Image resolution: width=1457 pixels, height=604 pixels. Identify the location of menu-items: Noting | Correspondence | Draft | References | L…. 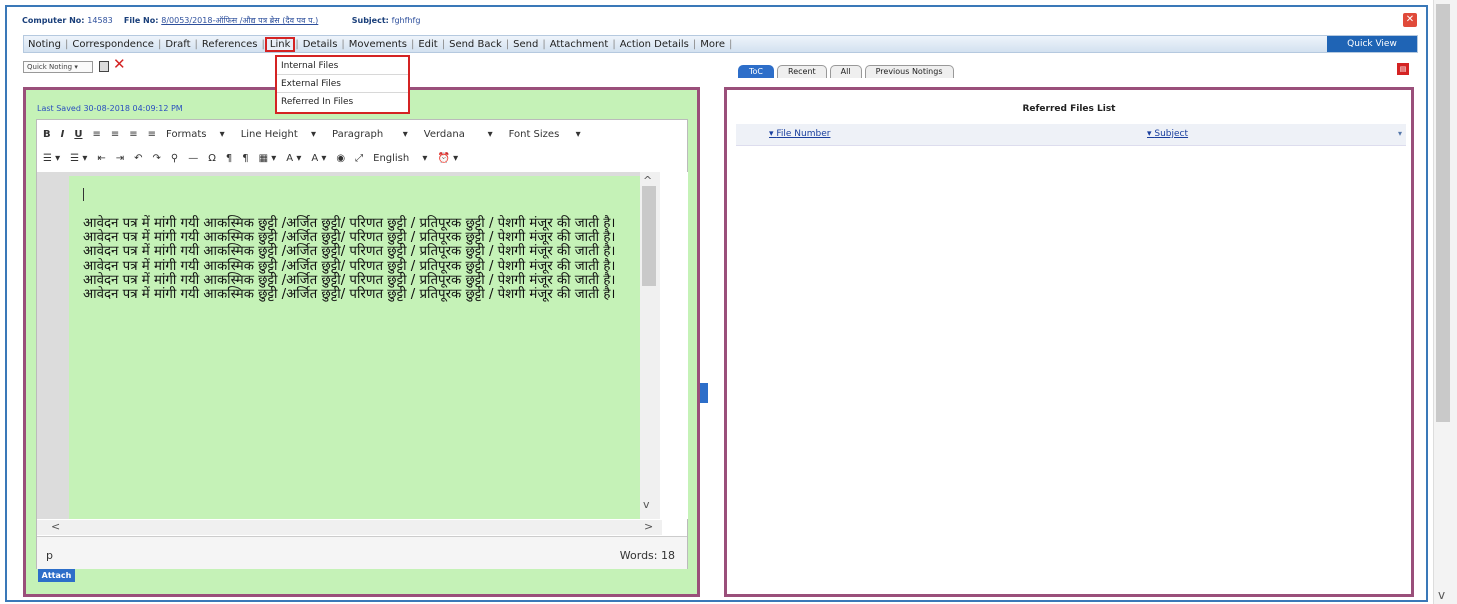
(378, 44).